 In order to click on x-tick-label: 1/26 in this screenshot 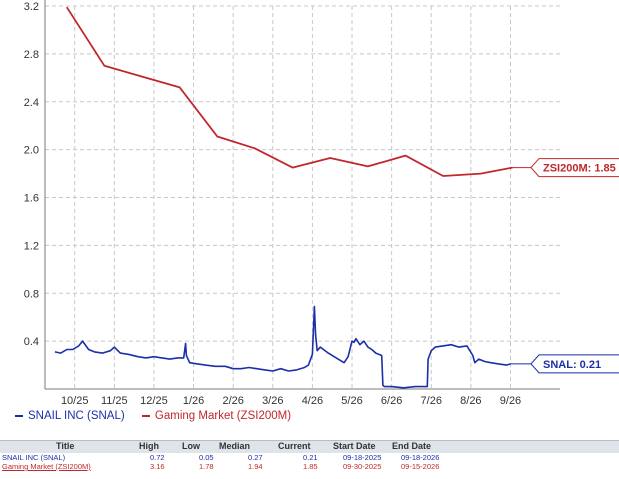, I will do `click(193, 400)`.